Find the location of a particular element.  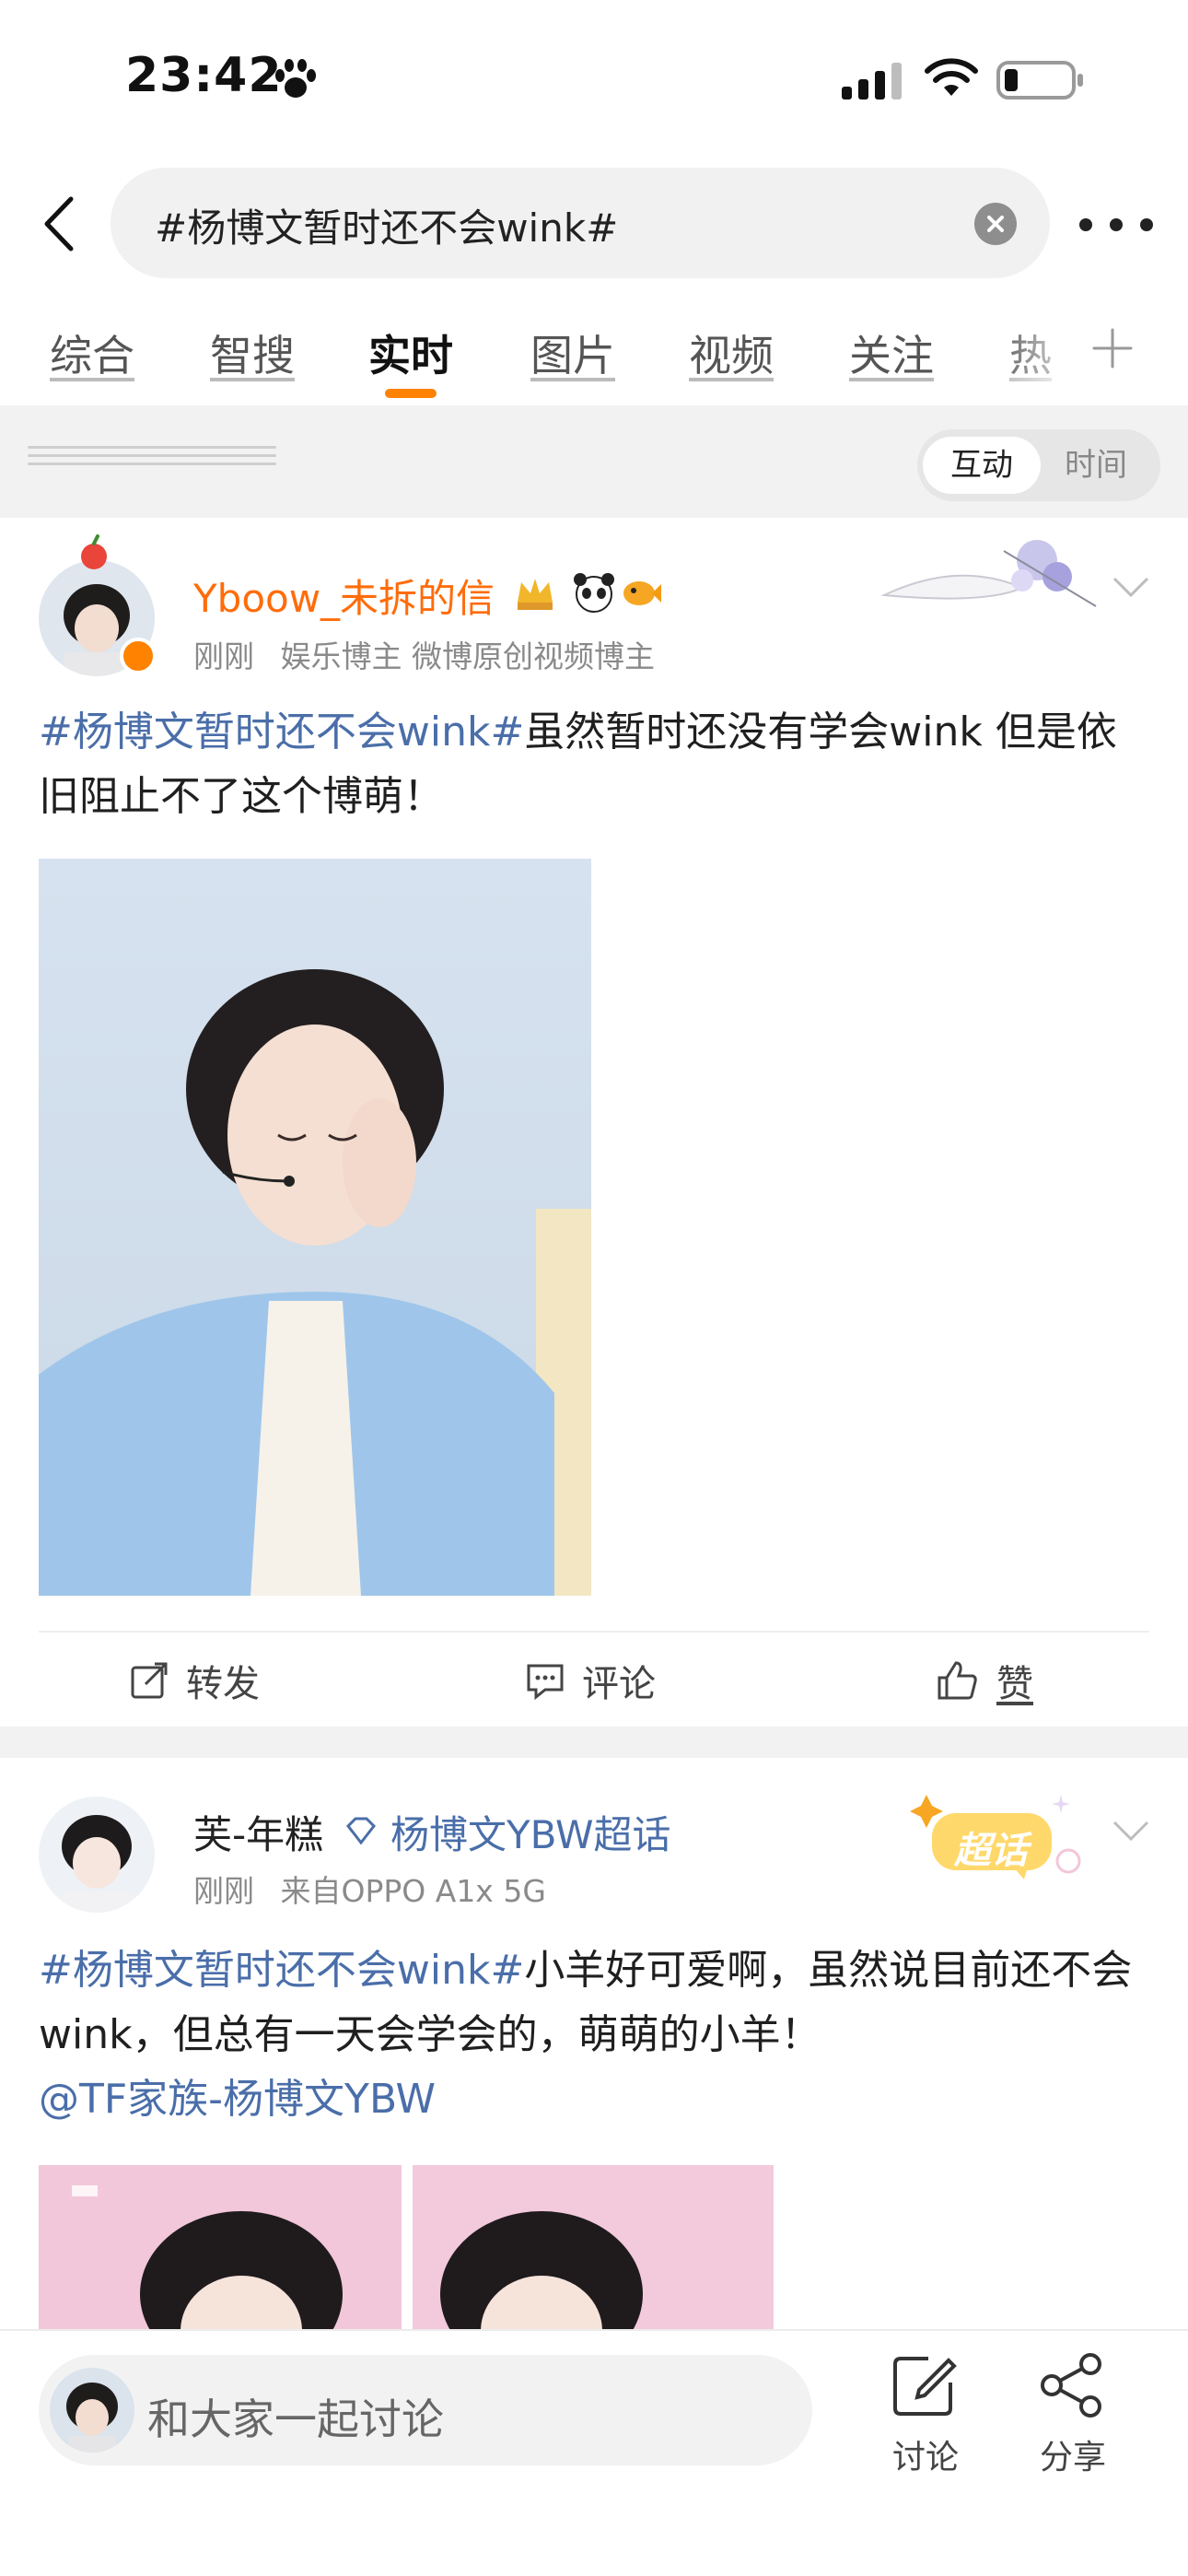

sort-interaction: 互动 is located at coordinates (982, 465).